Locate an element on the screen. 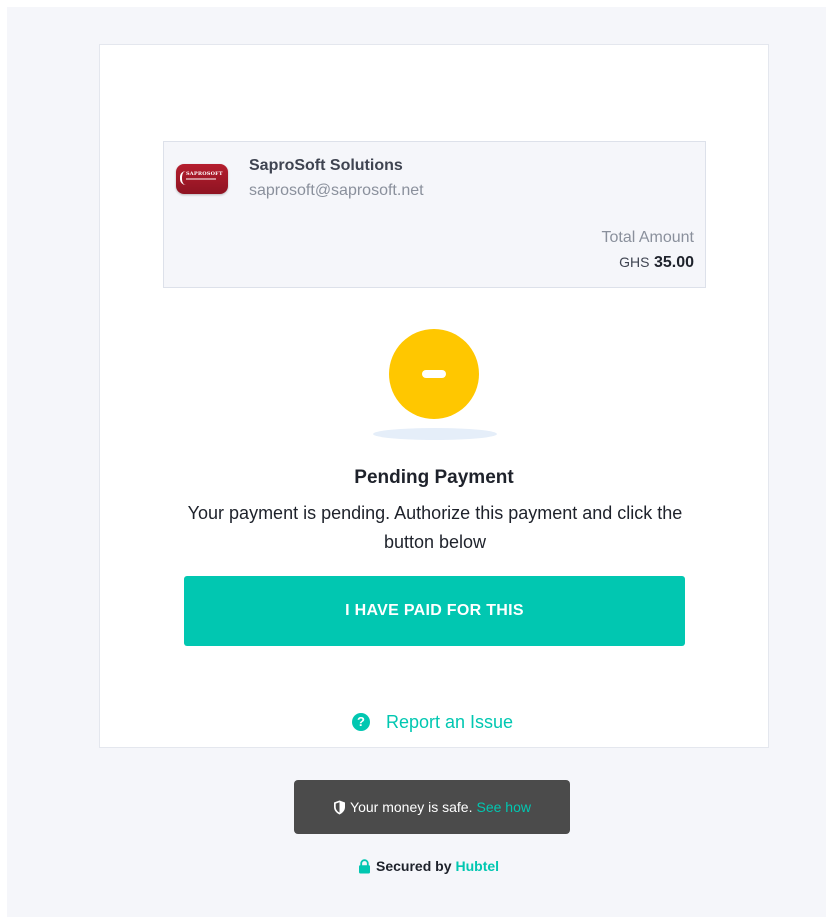  status-icon-shadow is located at coordinates (435, 434).